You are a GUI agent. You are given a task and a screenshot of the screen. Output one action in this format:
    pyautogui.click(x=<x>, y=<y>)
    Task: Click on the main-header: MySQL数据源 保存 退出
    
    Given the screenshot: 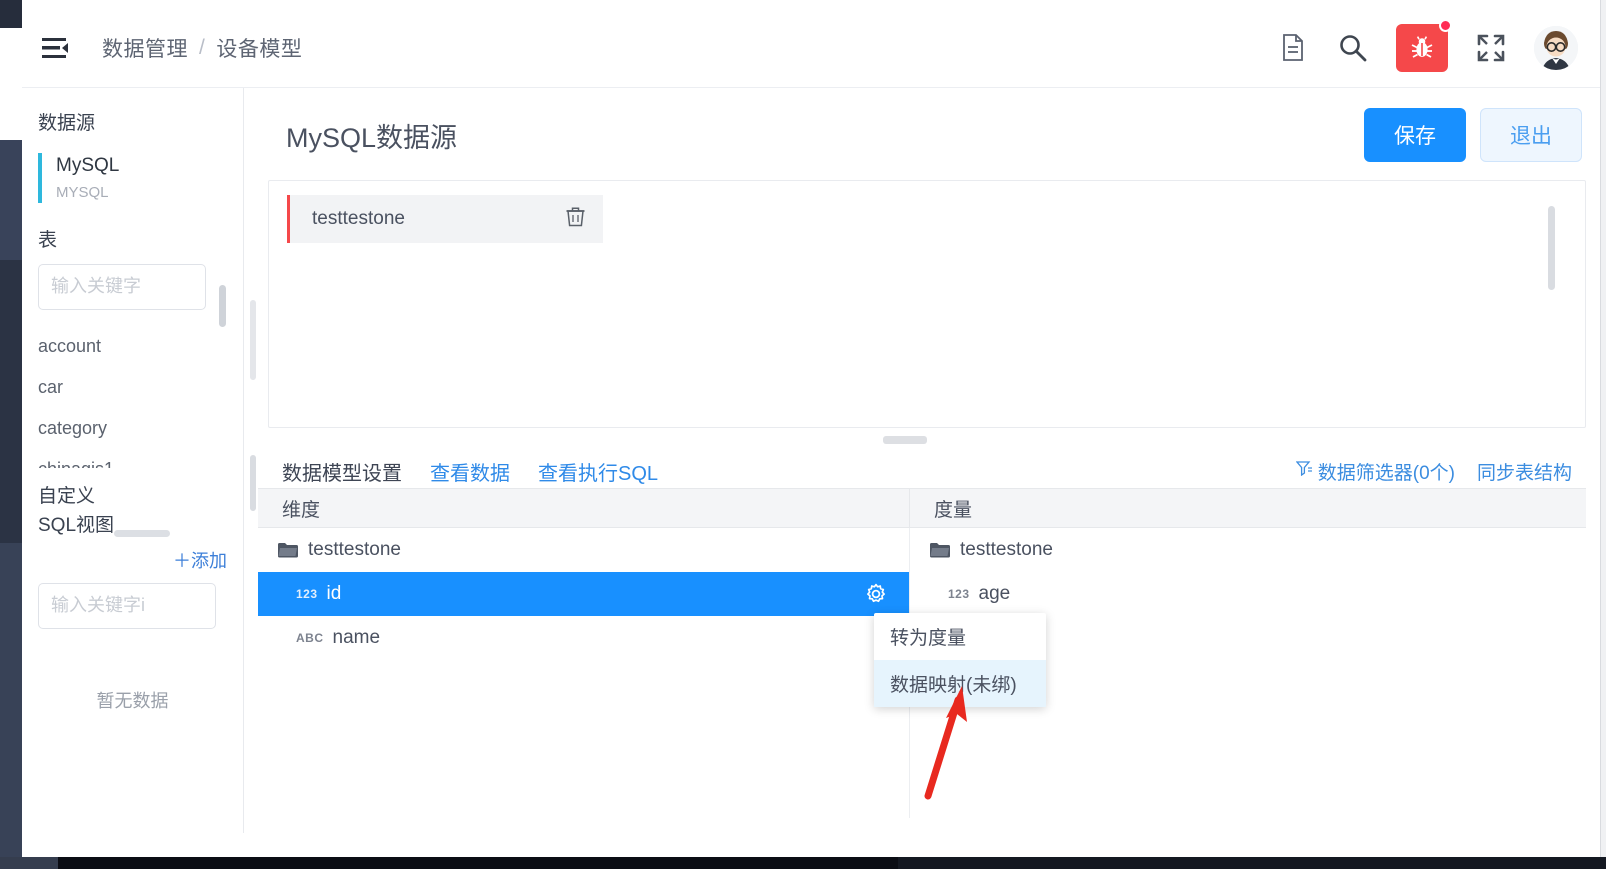 What is the action you would take?
    pyautogui.click(x=925, y=125)
    